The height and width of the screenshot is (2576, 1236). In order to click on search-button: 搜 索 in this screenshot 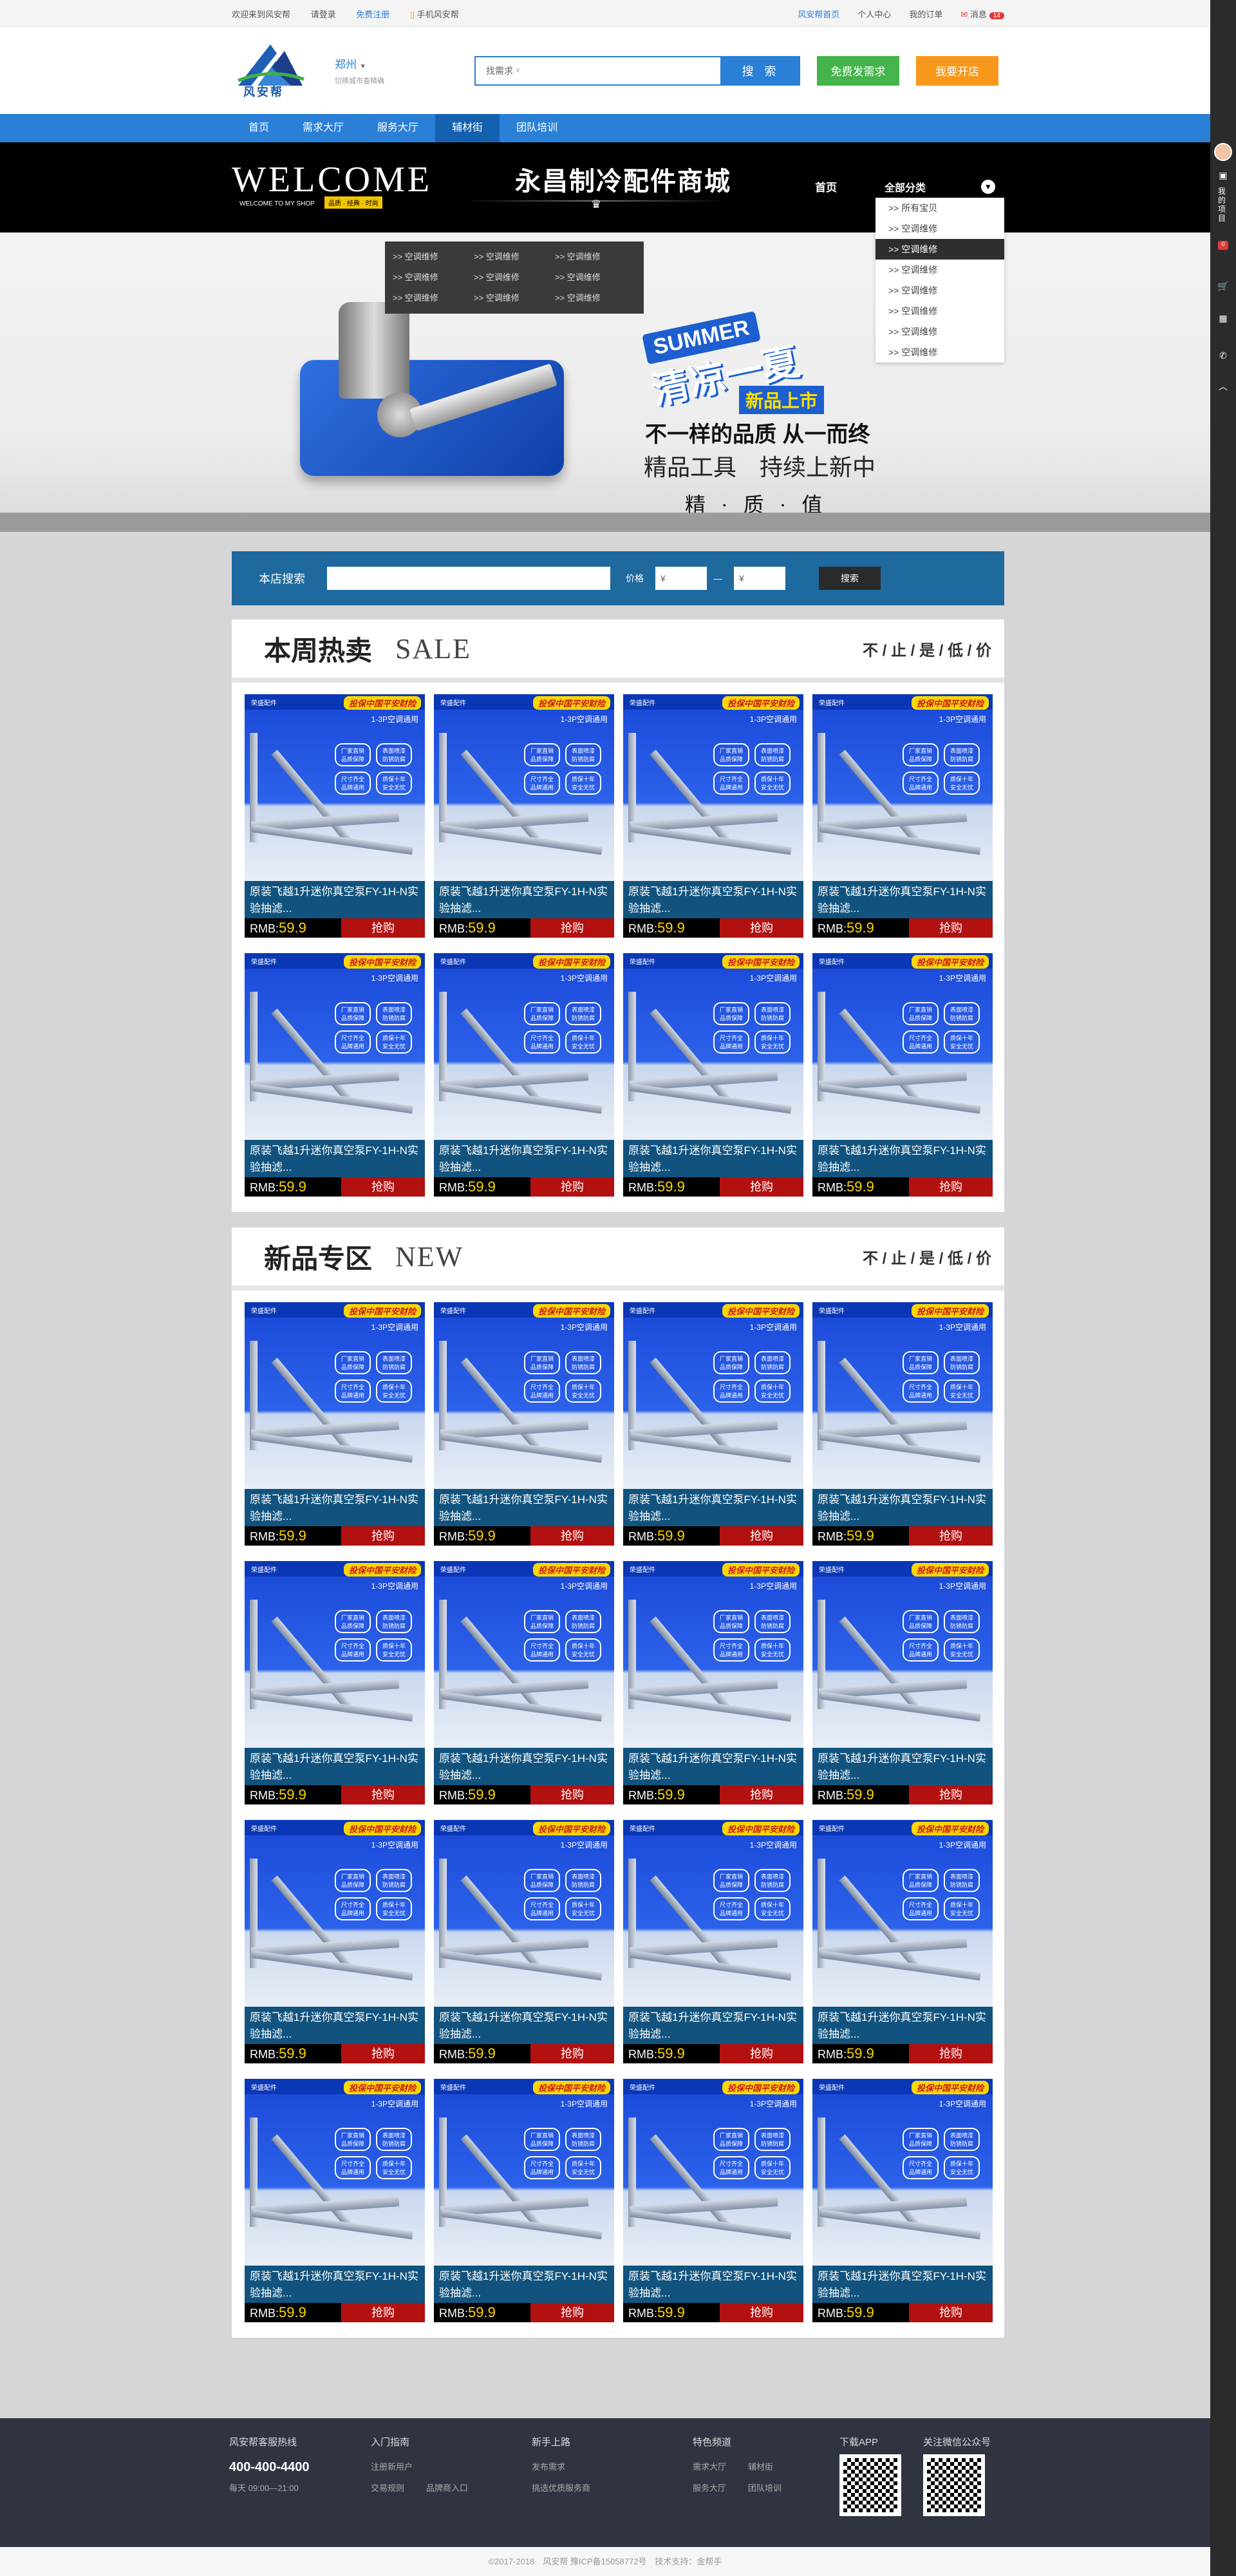, I will do `click(761, 70)`.